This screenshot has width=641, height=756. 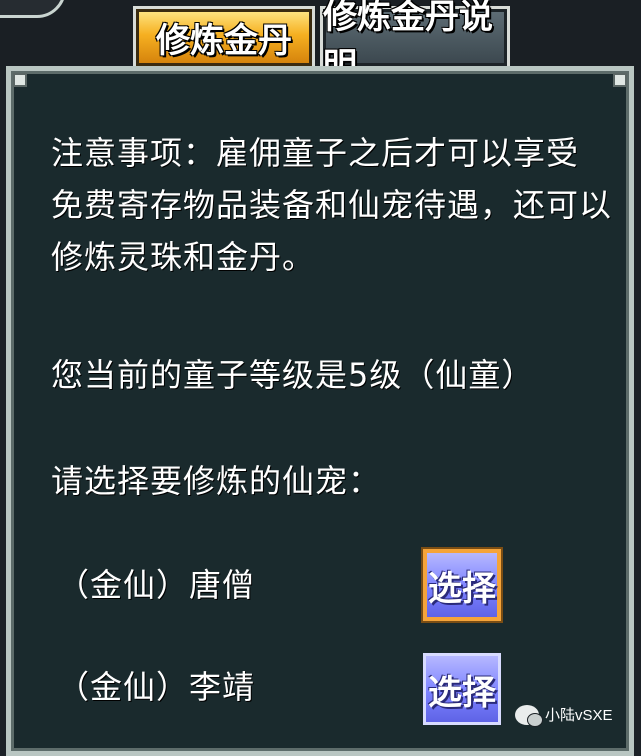 What do you see at coordinates (315, 153) in the screenshot?
I see `notice-line-1: 注意事项：雇佣童子之后才可以享受` at bounding box center [315, 153].